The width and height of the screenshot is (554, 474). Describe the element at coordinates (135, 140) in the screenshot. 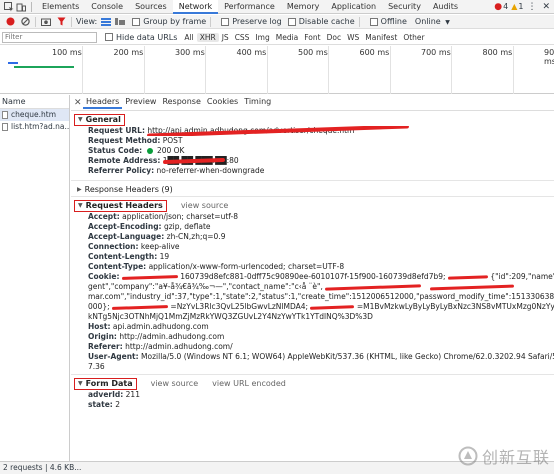

I see `request-method-row: Request Method: POST` at that location.